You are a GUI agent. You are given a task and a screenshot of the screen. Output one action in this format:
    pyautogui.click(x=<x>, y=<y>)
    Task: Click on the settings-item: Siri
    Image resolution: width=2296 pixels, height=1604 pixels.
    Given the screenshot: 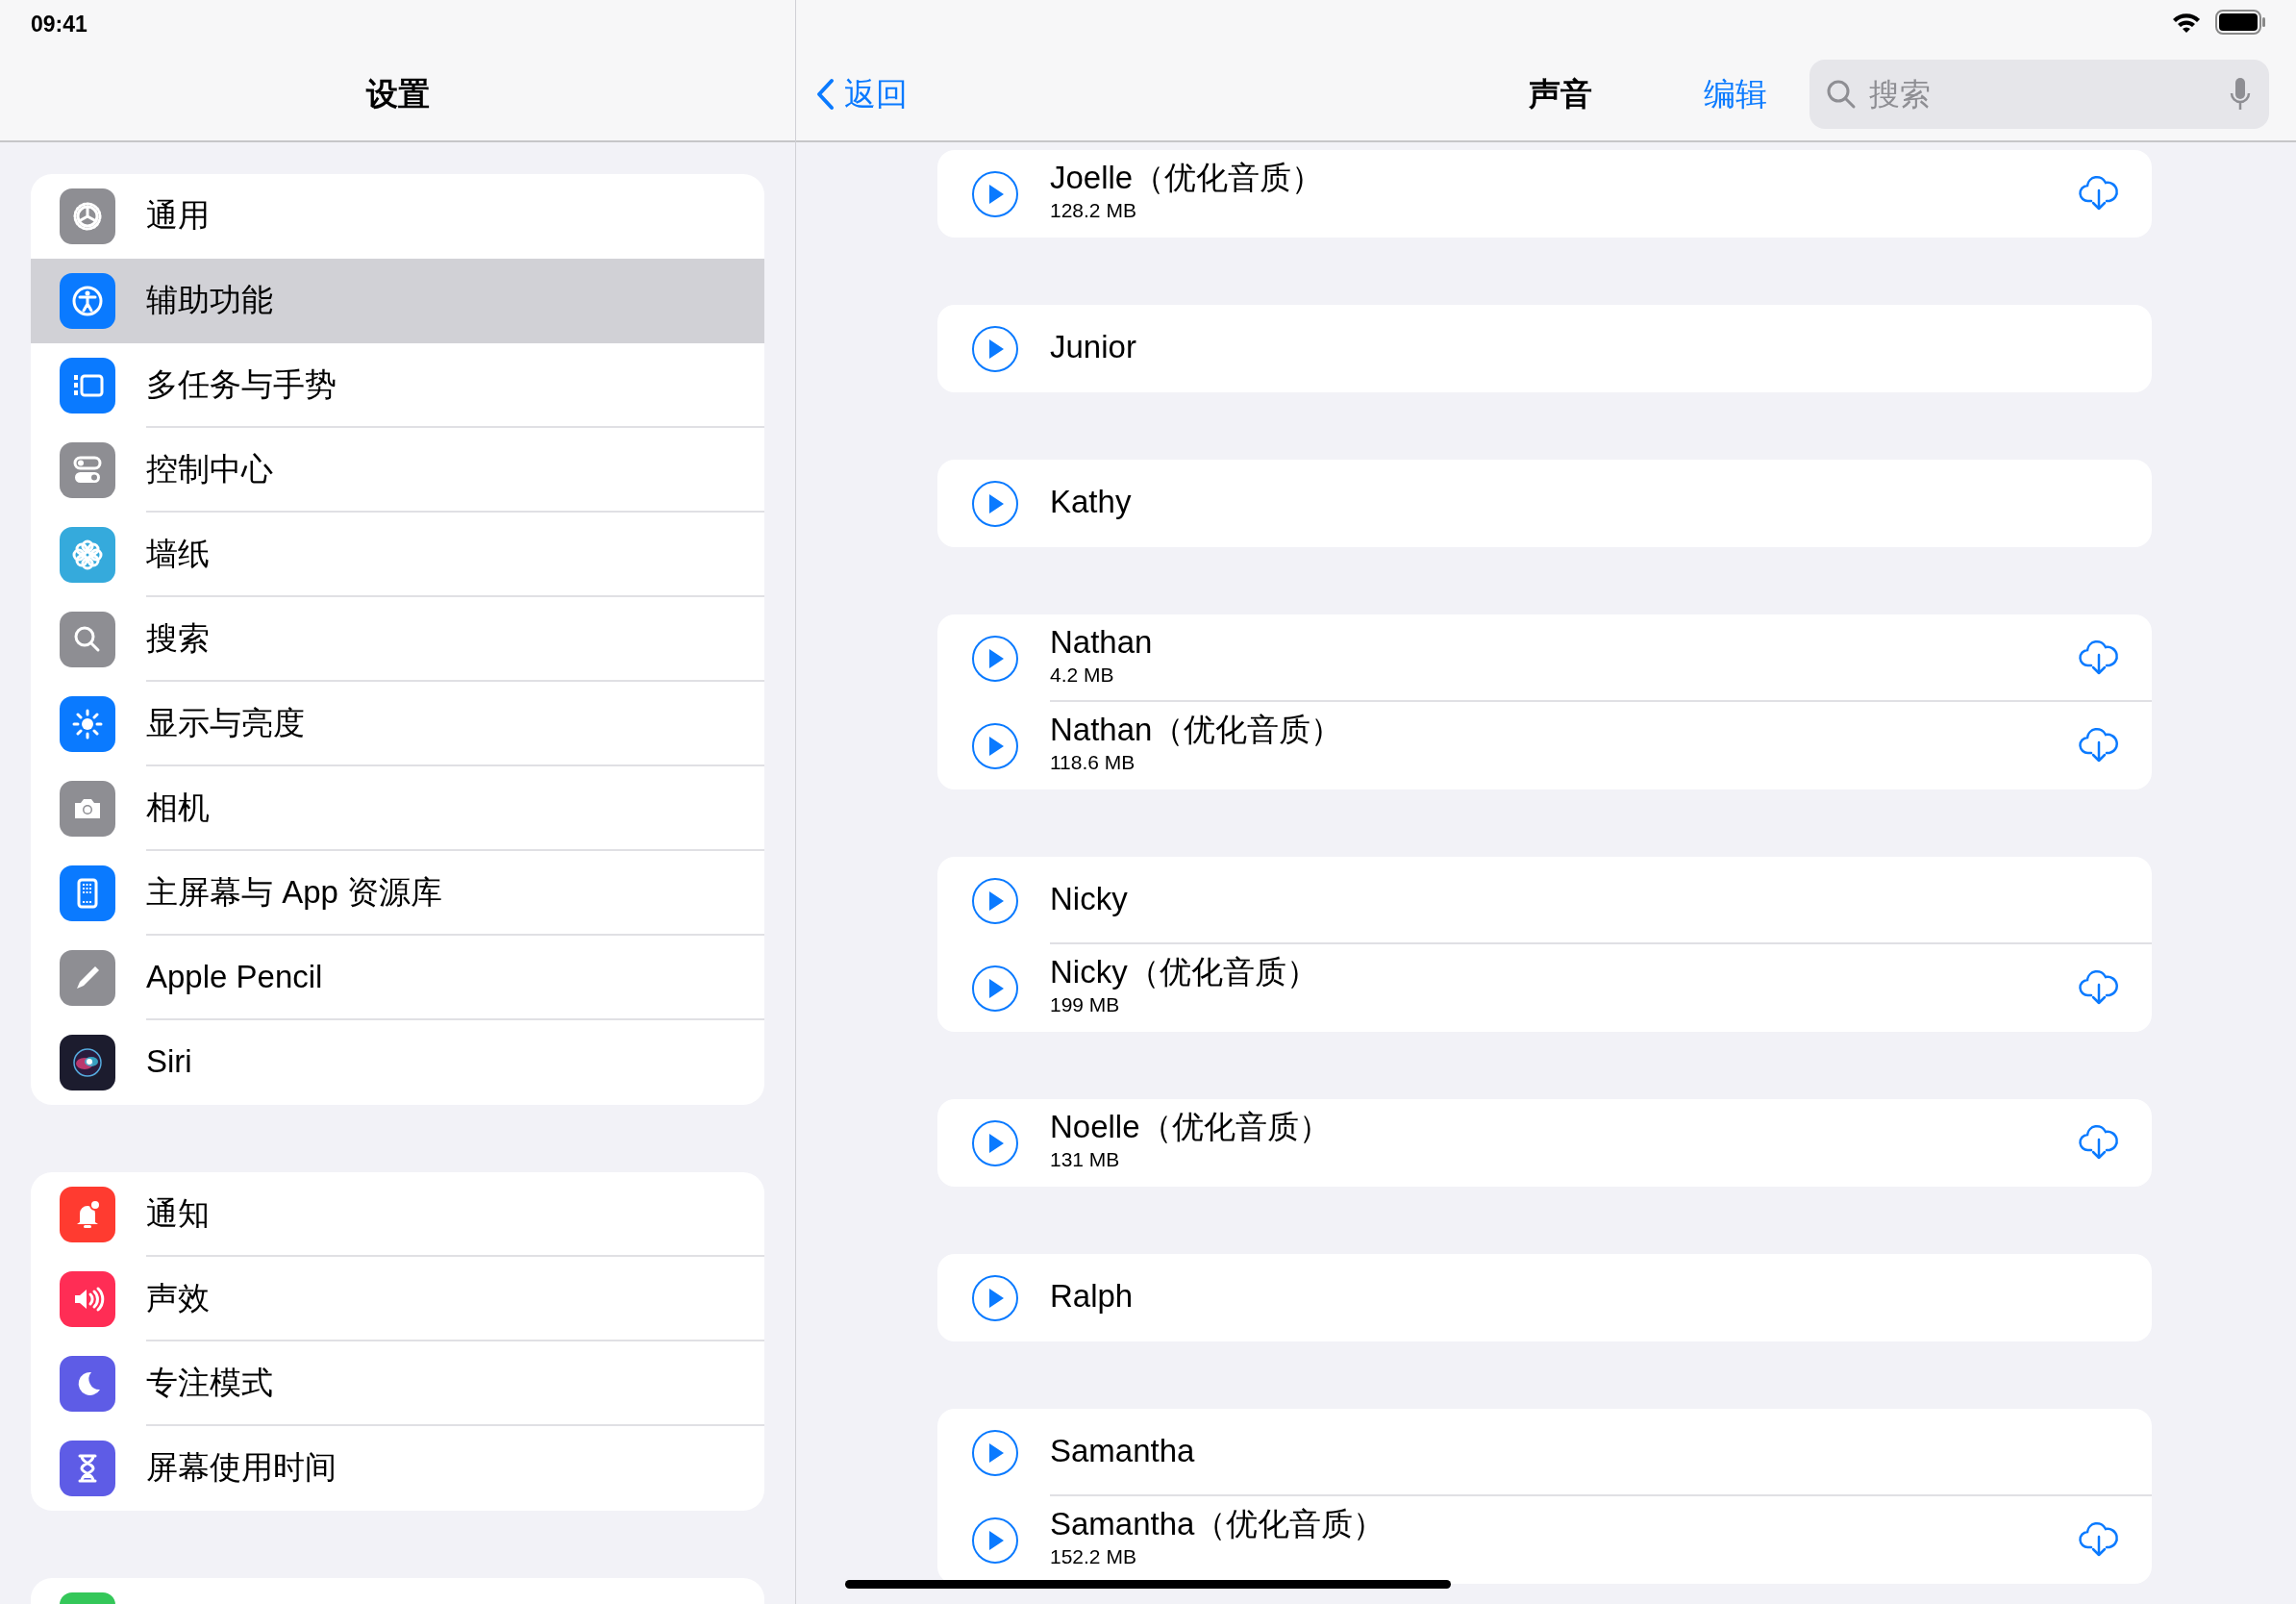 What is the action you would take?
    pyautogui.click(x=397, y=1062)
    